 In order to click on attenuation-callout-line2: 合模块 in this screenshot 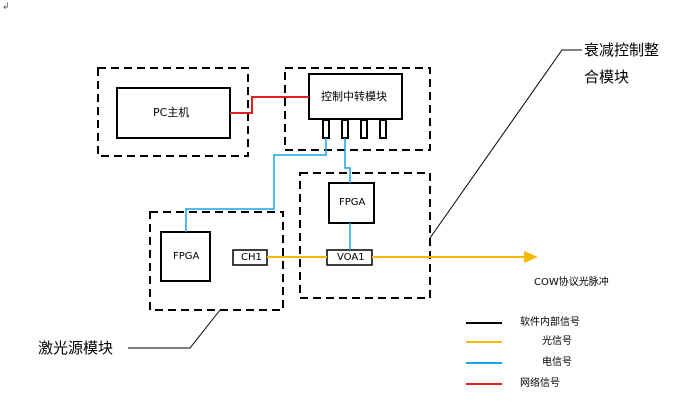, I will do `click(607, 77)`.